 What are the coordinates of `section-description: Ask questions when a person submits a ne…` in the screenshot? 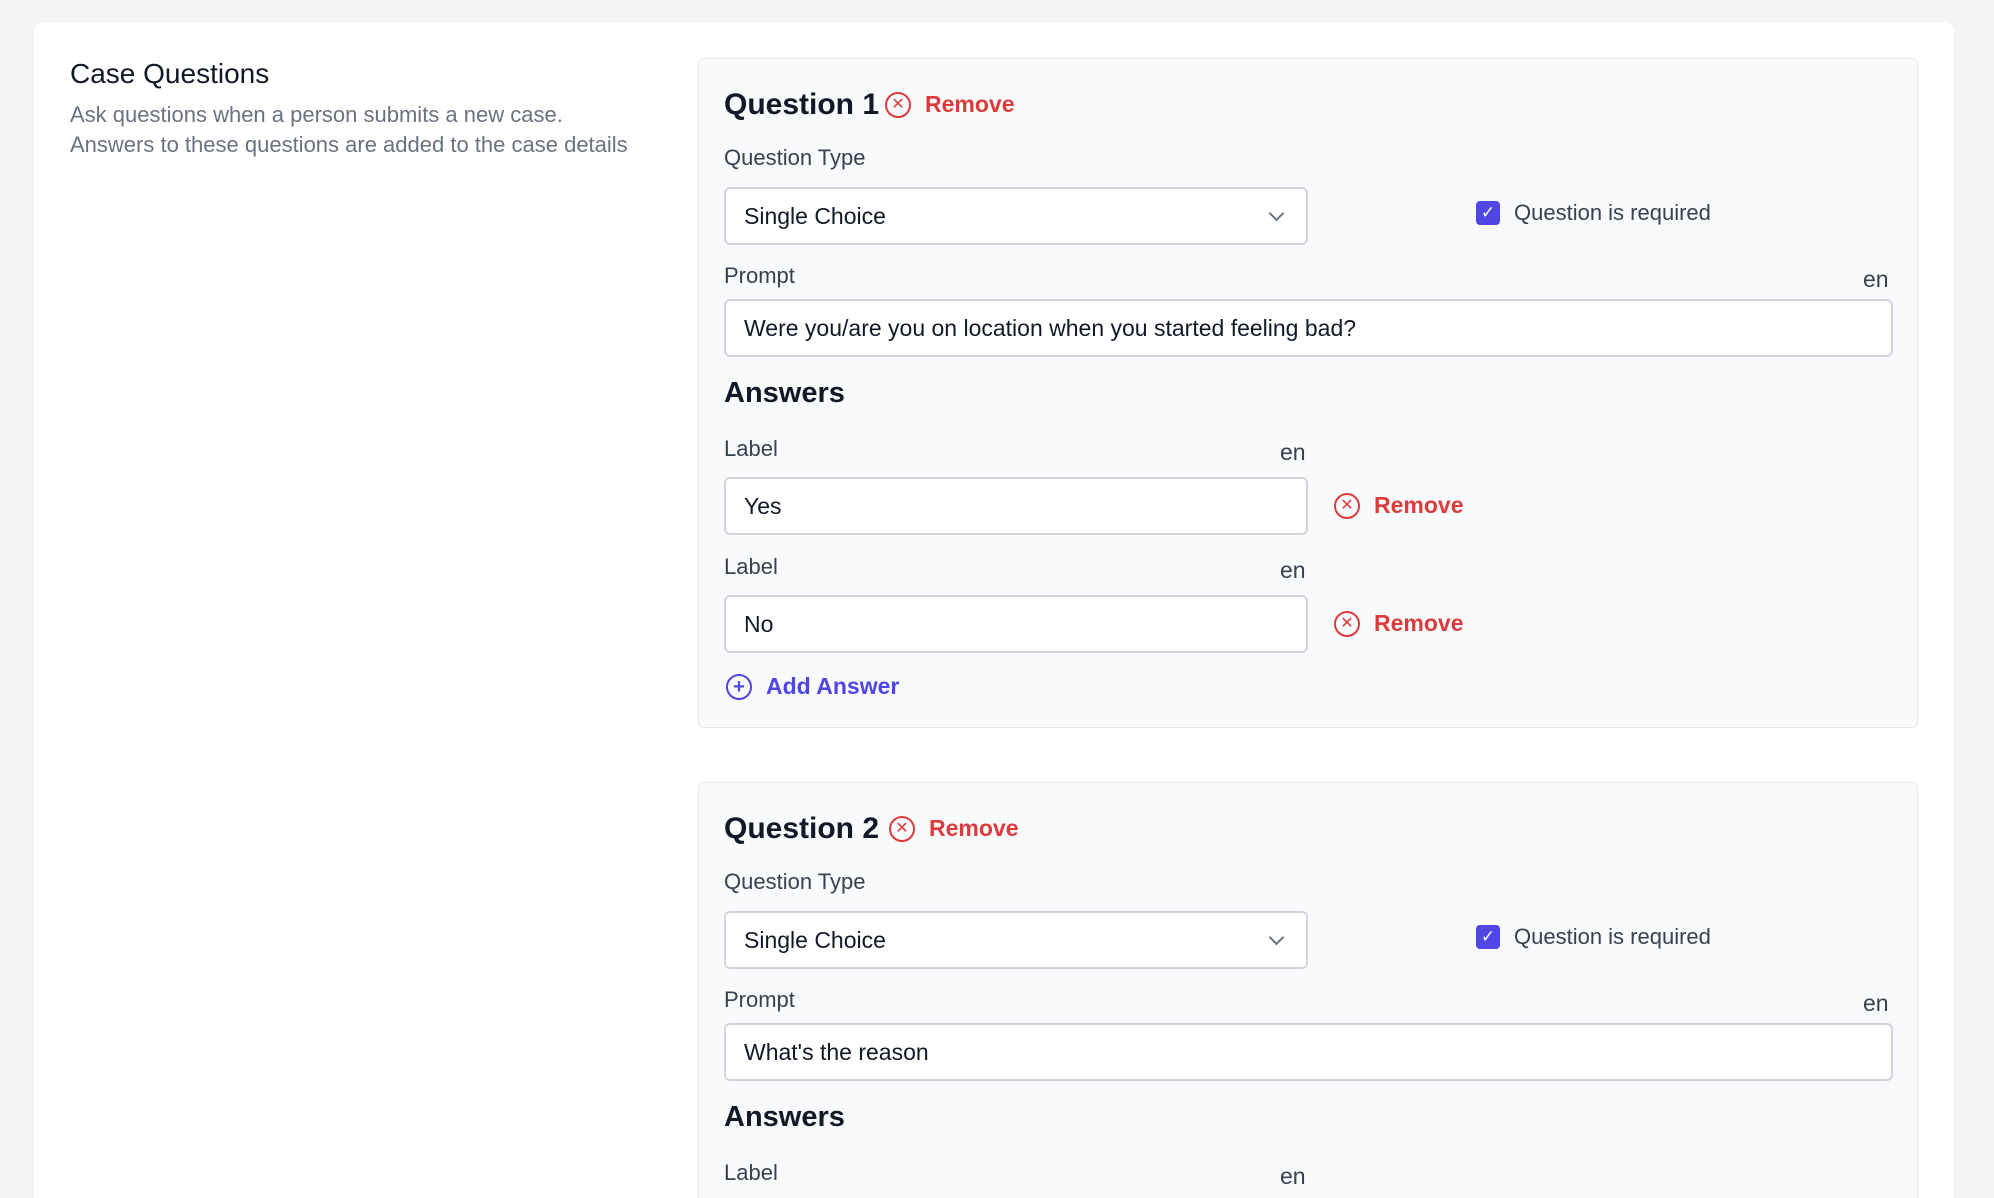 It's located at (349, 129).